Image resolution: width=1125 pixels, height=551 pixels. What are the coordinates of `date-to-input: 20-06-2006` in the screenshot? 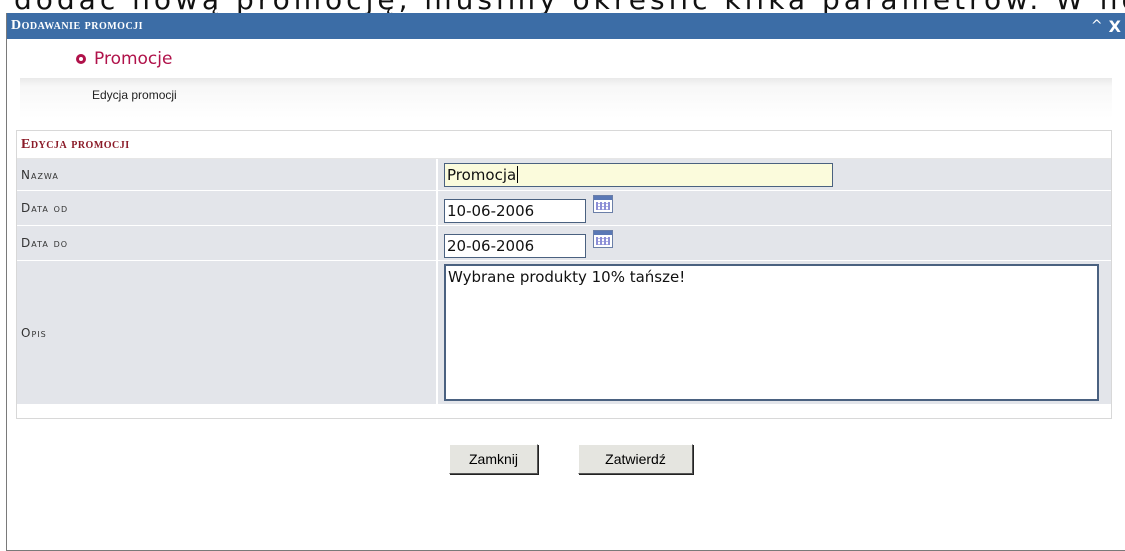 It's located at (515, 246).